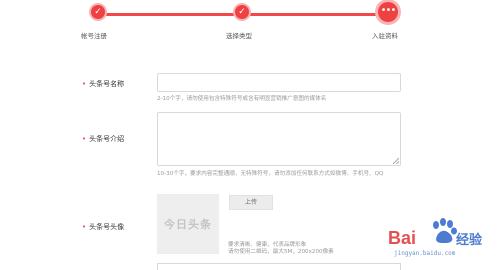 Image resolution: width=500 pixels, height=270 pixels. Describe the element at coordinates (107, 139) in the screenshot. I see `intro-label-text: 头条号介绍` at that location.